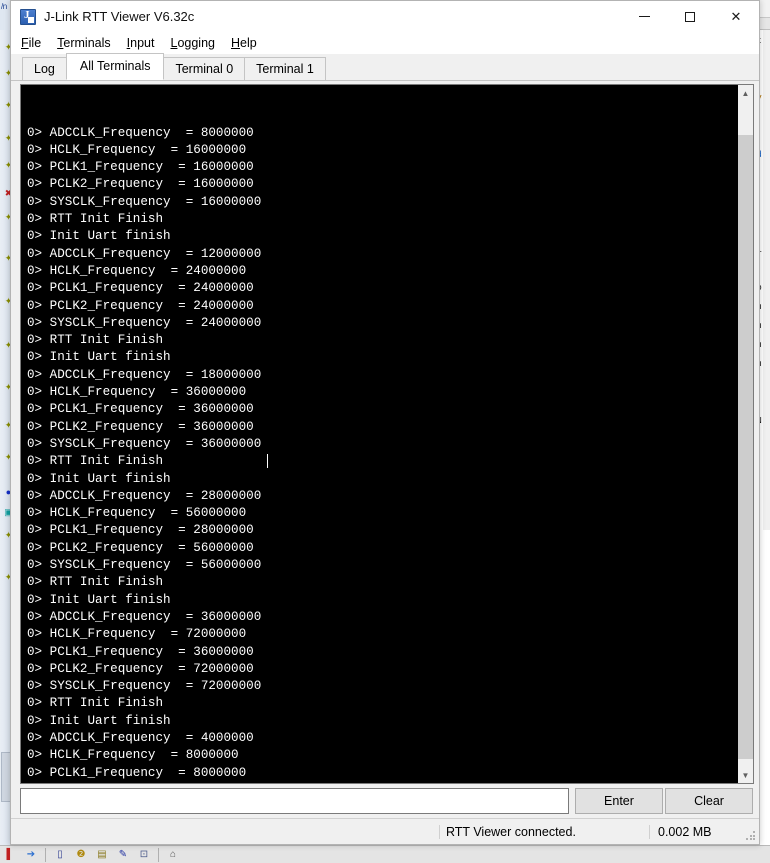  Describe the element at coordinates (144, 374) in the screenshot. I see `terminal-line: 0> ADCCLK_Frequency = 18000000` at that location.